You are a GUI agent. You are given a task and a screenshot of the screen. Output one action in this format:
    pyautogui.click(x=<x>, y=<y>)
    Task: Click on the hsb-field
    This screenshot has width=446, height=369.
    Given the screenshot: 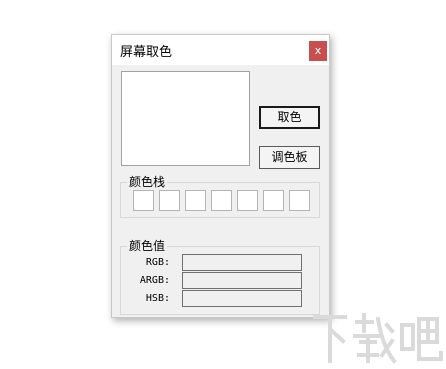 What is the action you would take?
    pyautogui.click(x=242, y=298)
    